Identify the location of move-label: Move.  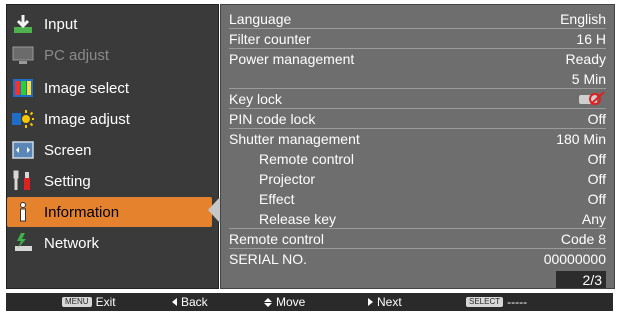
(291, 302).